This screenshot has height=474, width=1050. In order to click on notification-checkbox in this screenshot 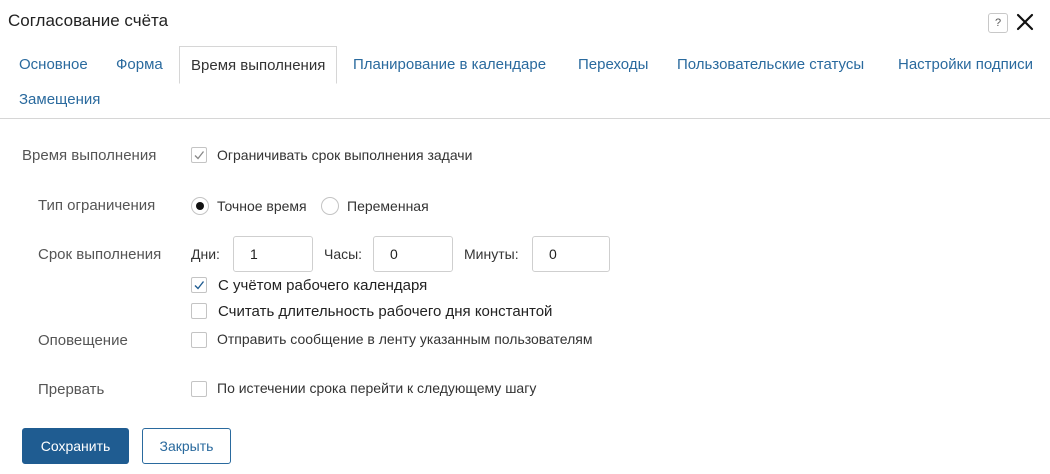, I will do `click(199, 340)`.